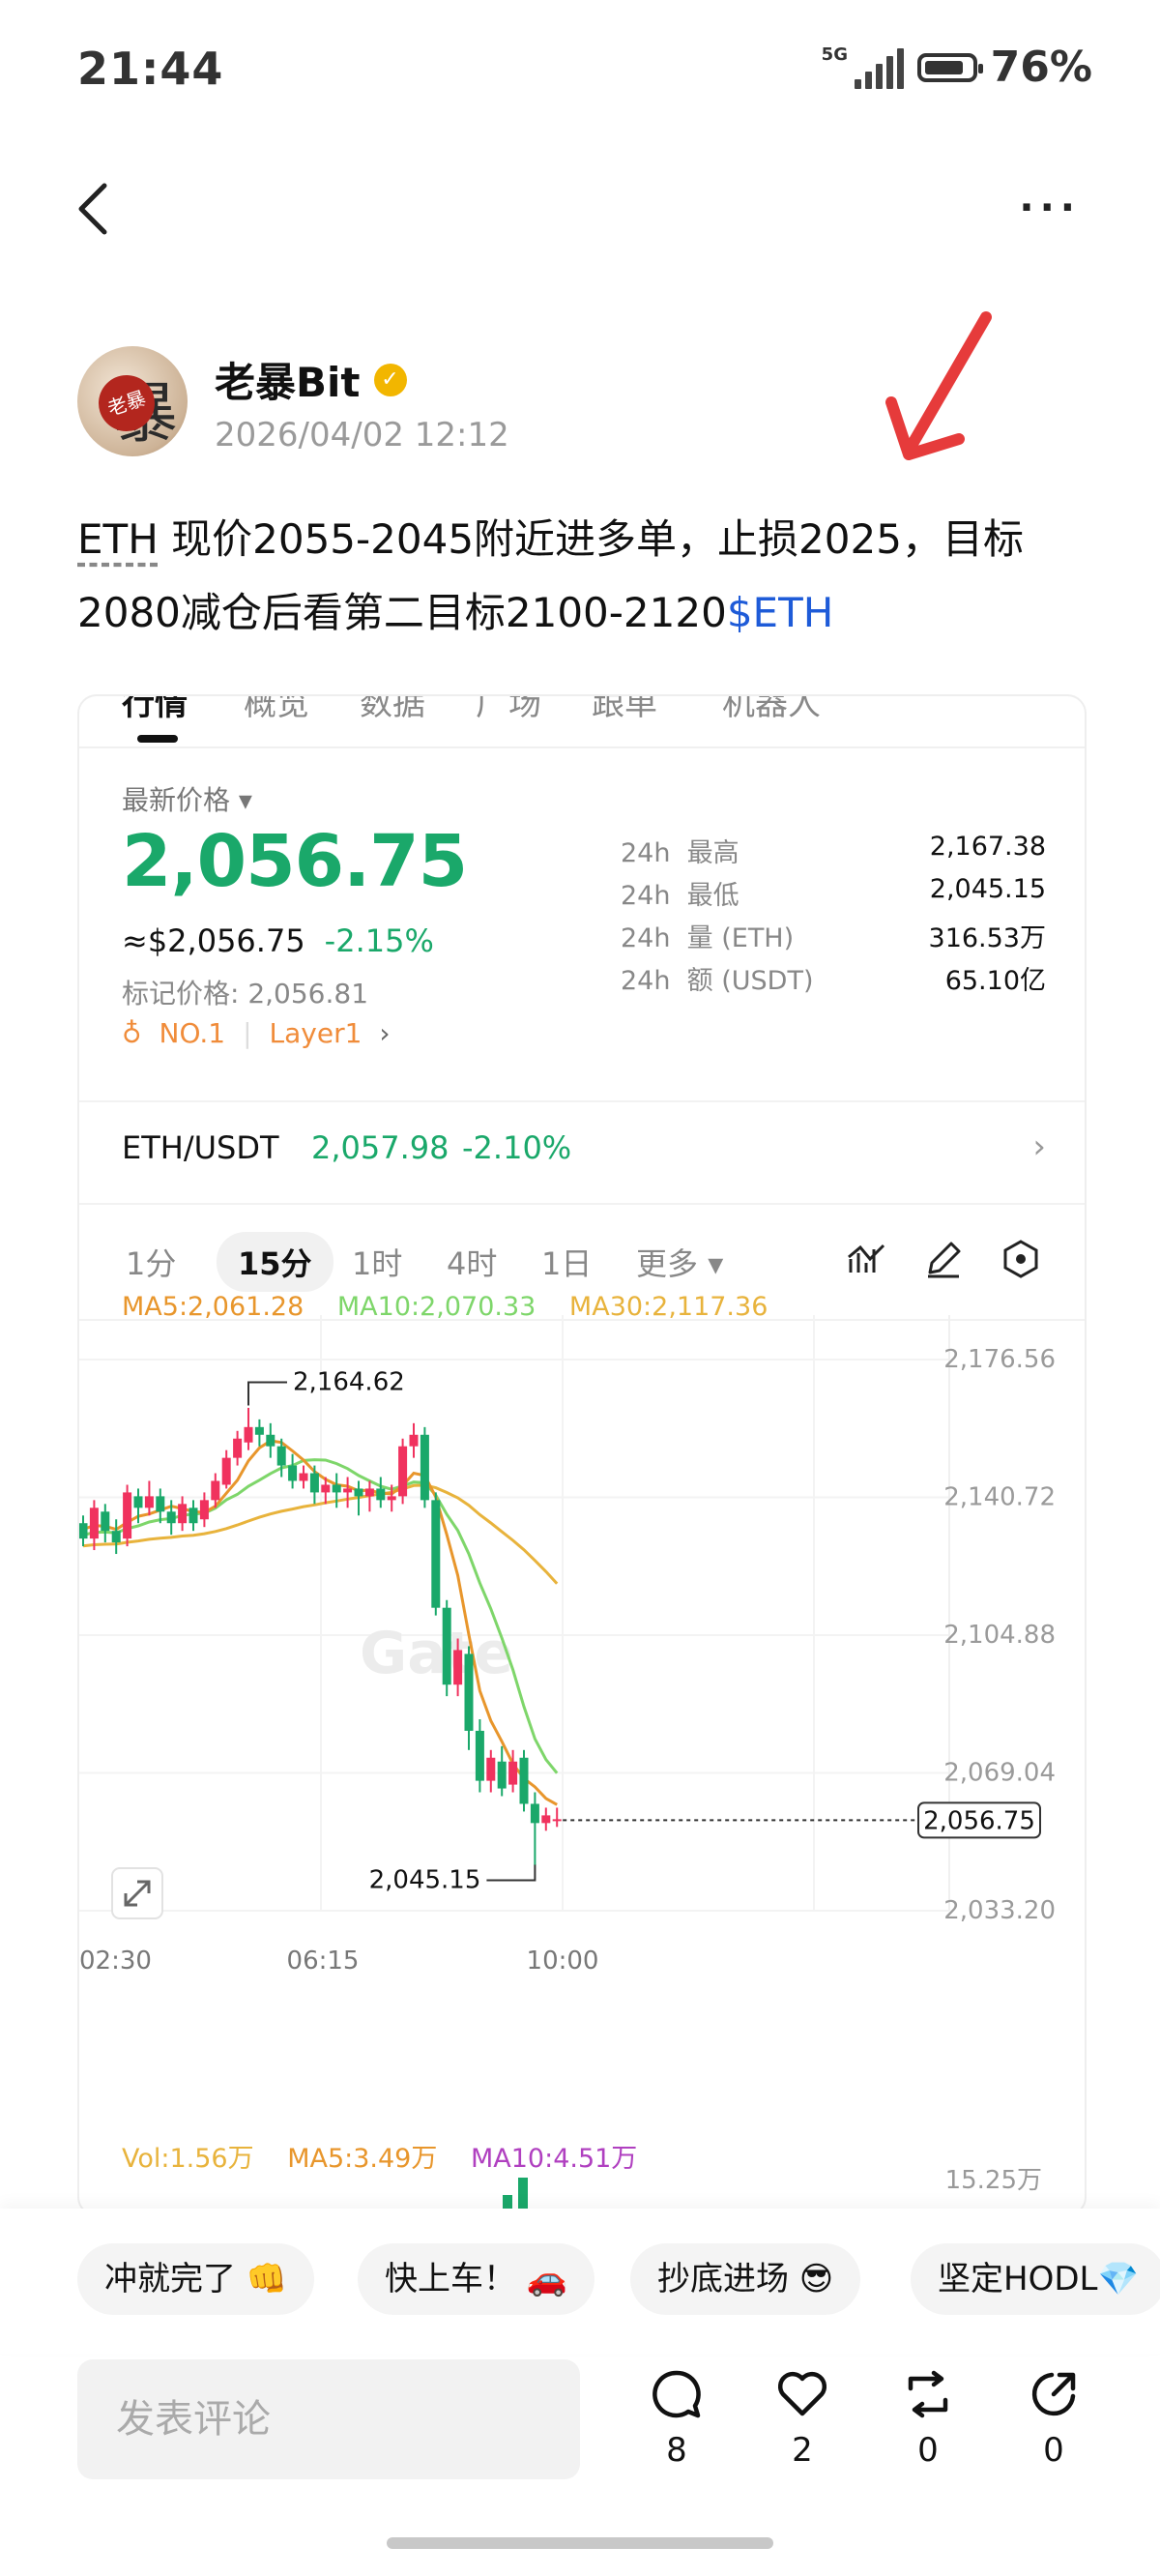  I want to click on vol-ma10-value: MA10:4.51万, so click(554, 2159).